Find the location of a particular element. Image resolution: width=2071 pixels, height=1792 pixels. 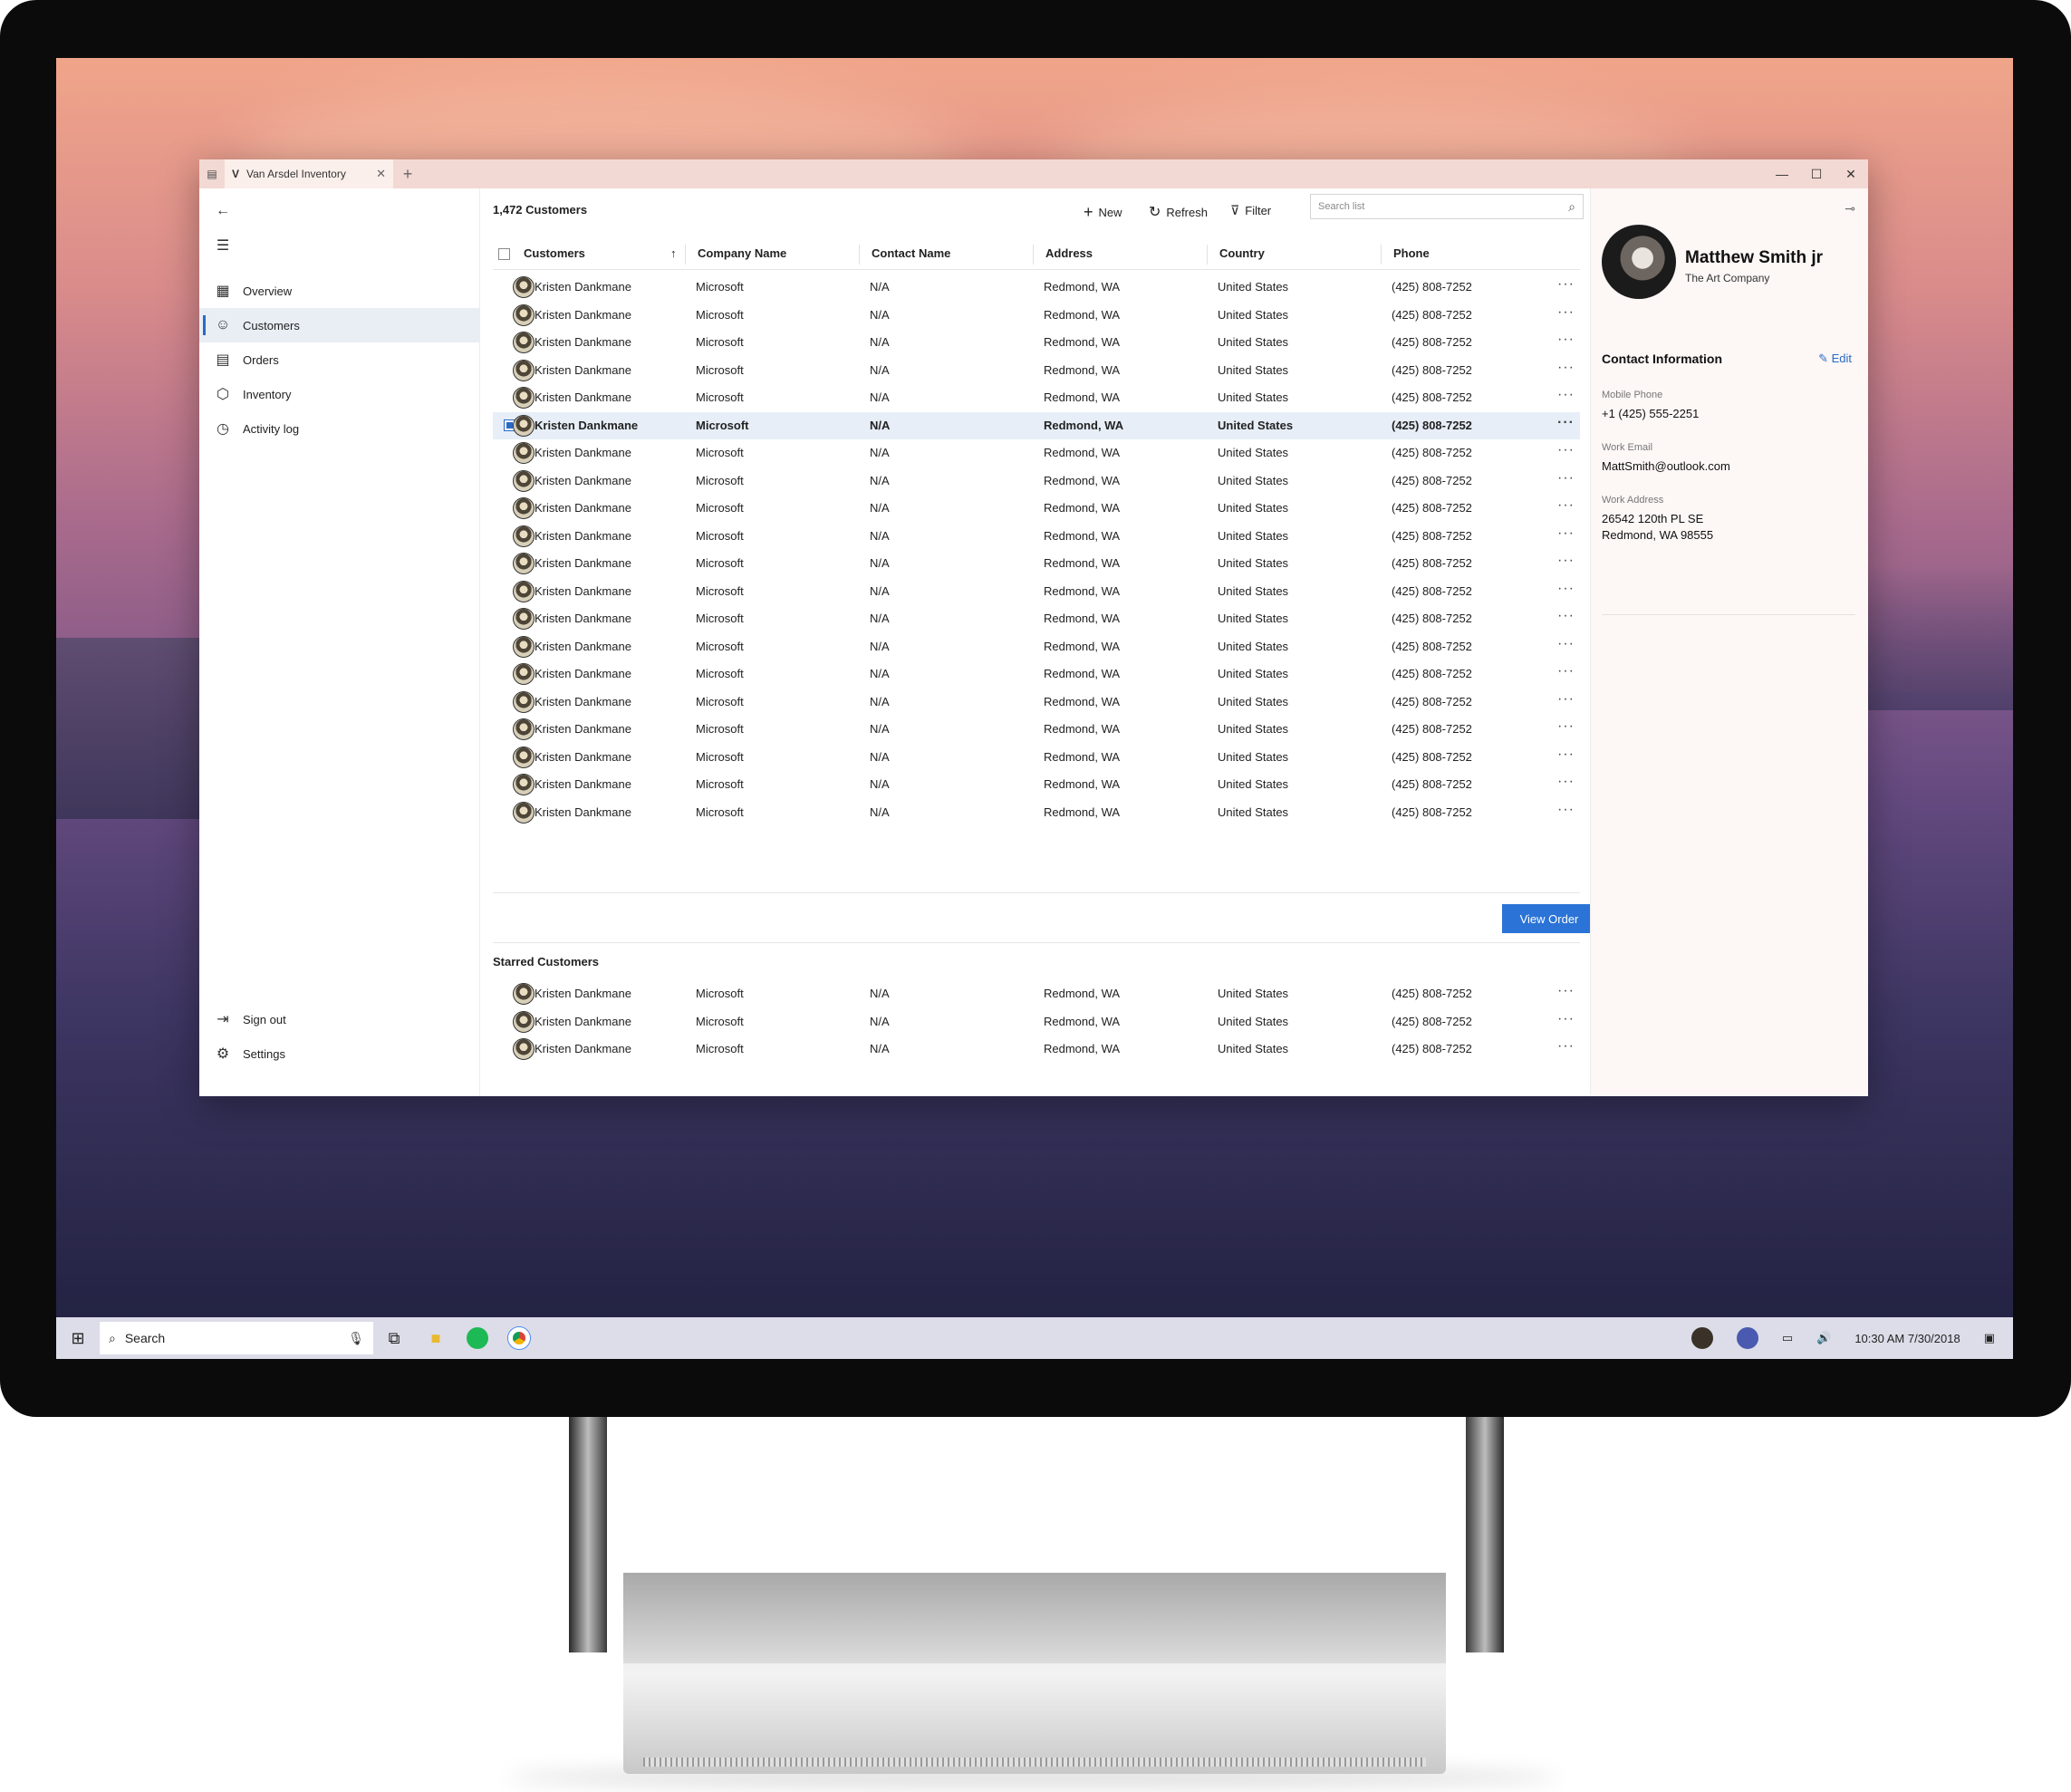

refresh-button: ↻ Refresh is located at coordinates (1179, 212).